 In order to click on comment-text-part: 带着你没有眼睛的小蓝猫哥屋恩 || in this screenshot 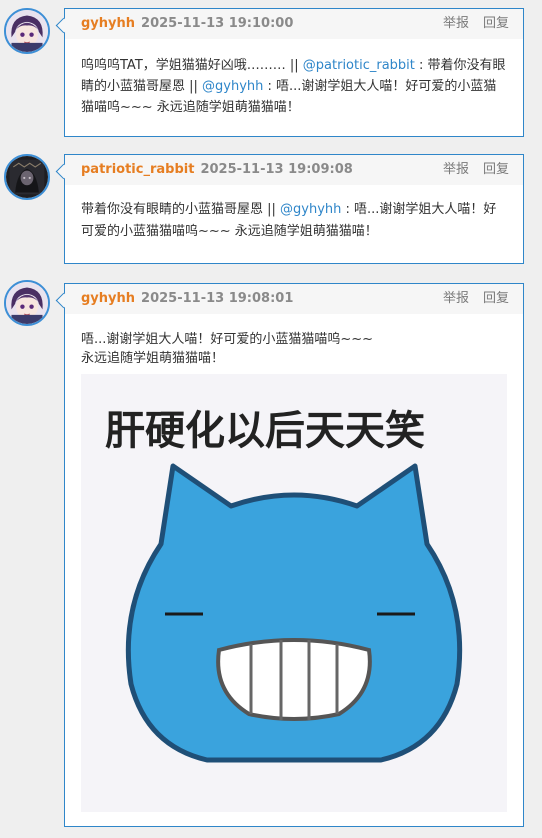, I will do `click(181, 209)`.